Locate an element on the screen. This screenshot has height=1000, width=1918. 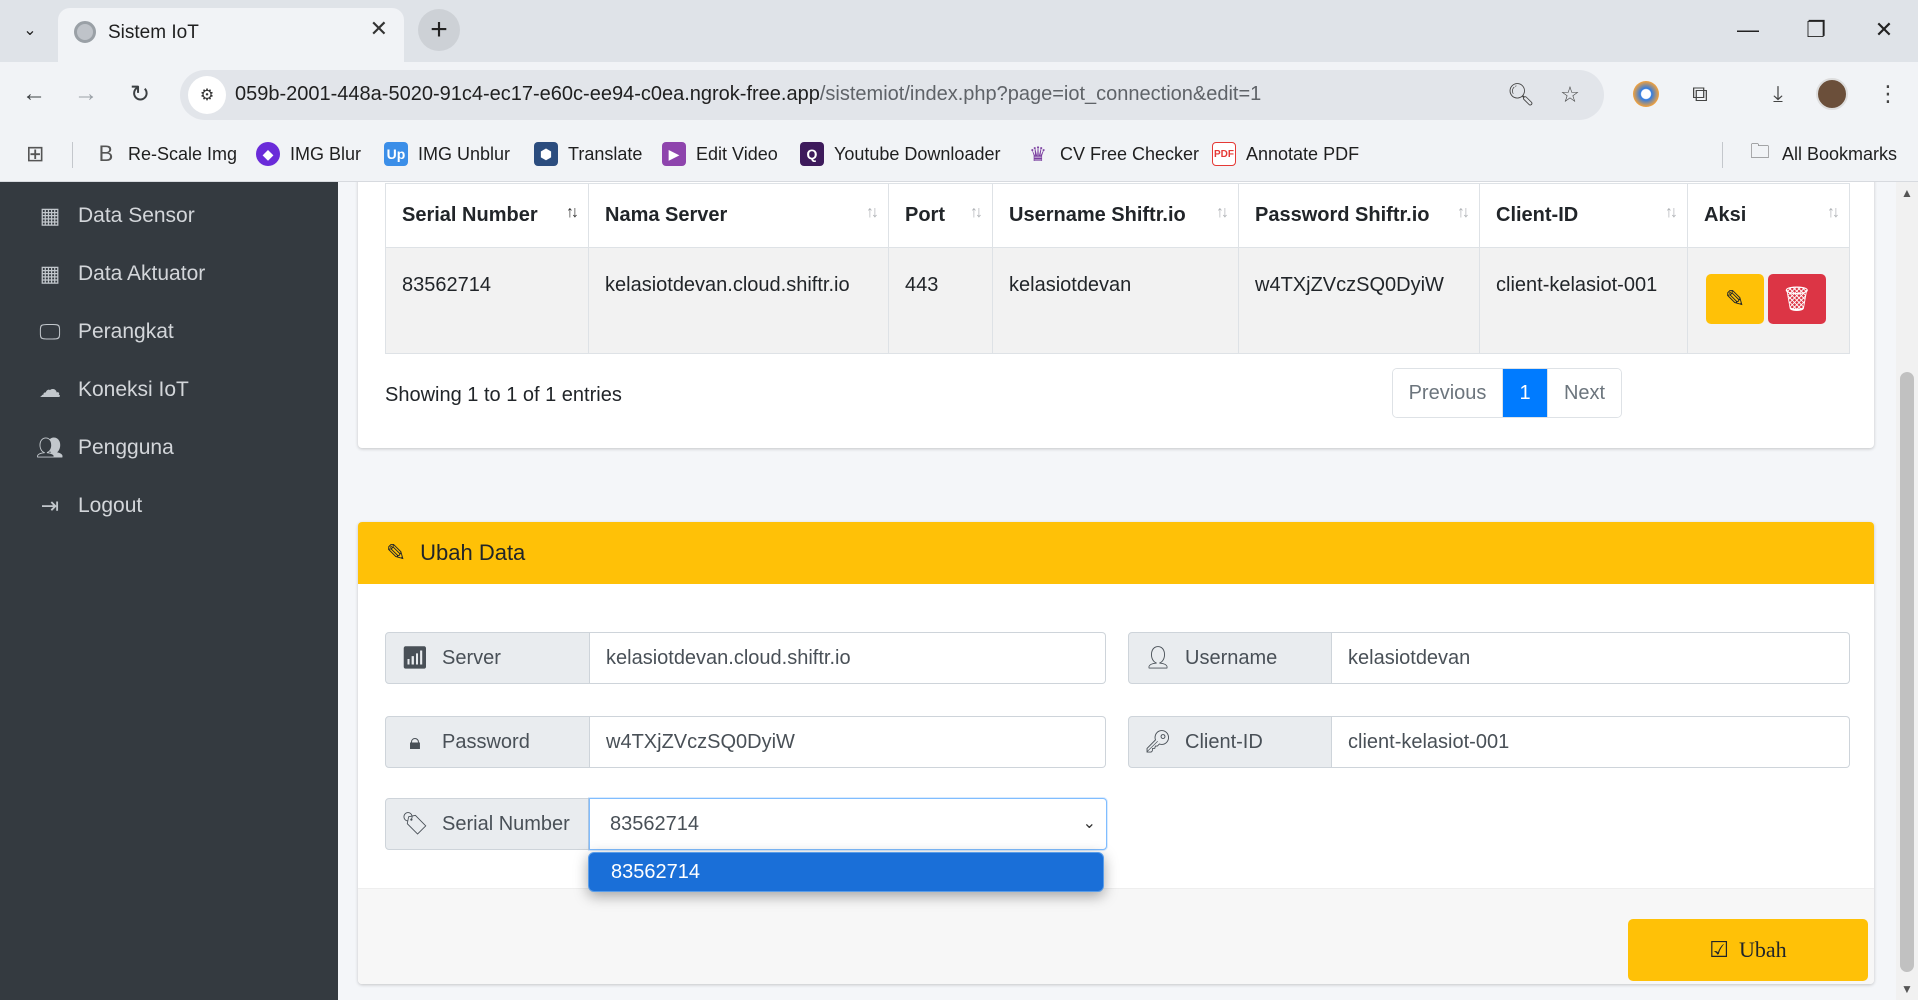
bookmark-youtube-downloader: Q Youtube Downloader is located at coordinates (900, 154).